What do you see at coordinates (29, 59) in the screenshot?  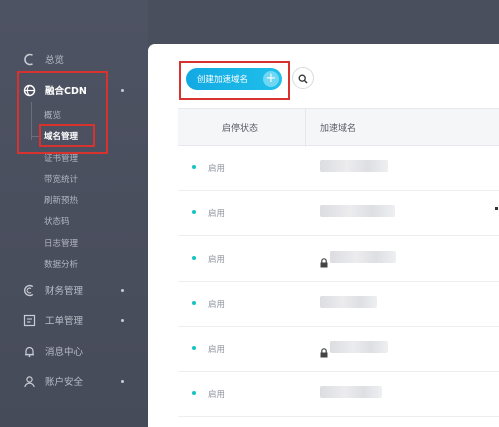 I see `overview-icon` at bounding box center [29, 59].